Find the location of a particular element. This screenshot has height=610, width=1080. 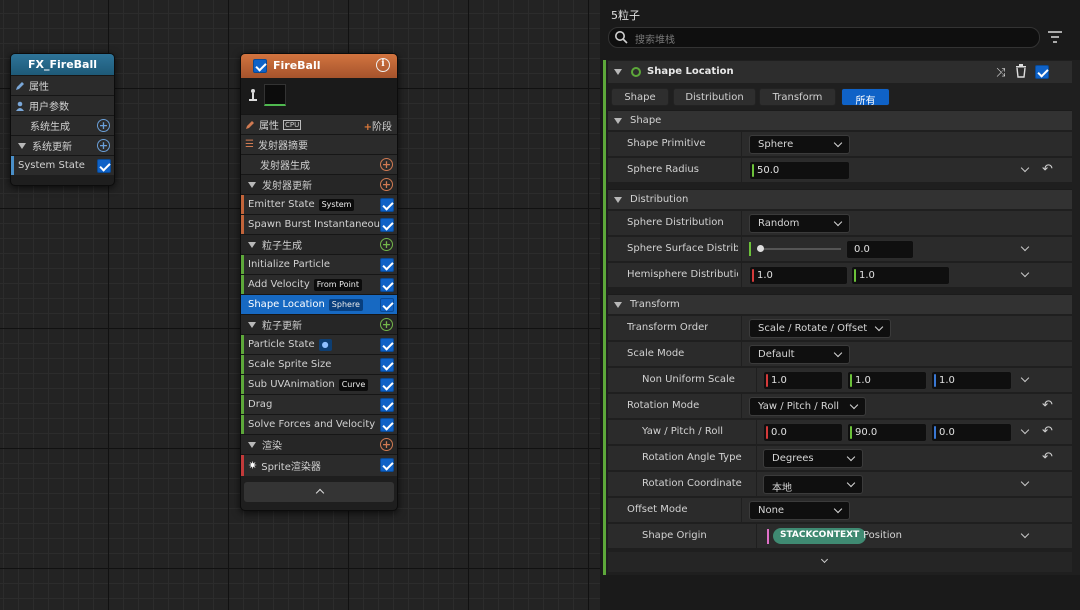

system-user-params-row: 用户参数 is located at coordinates (62, 105).